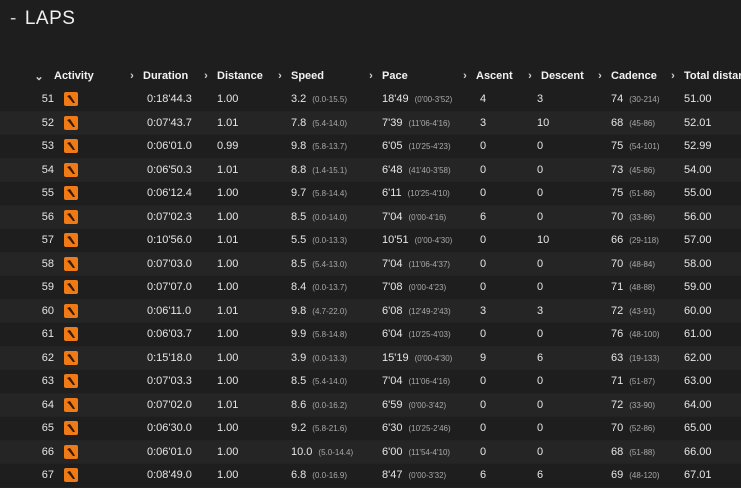 The image size is (741, 488). I want to click on column-header-descent: › Descent, so click(558, 76).